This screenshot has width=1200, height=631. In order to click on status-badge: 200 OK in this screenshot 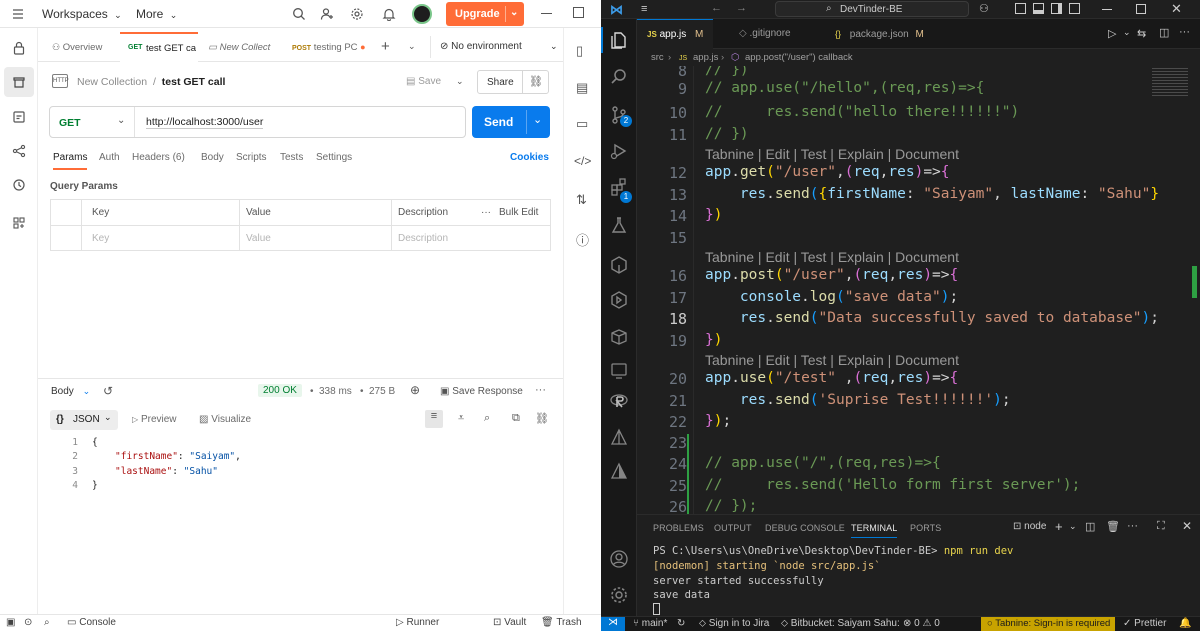, I will do `click(280, 390)`.